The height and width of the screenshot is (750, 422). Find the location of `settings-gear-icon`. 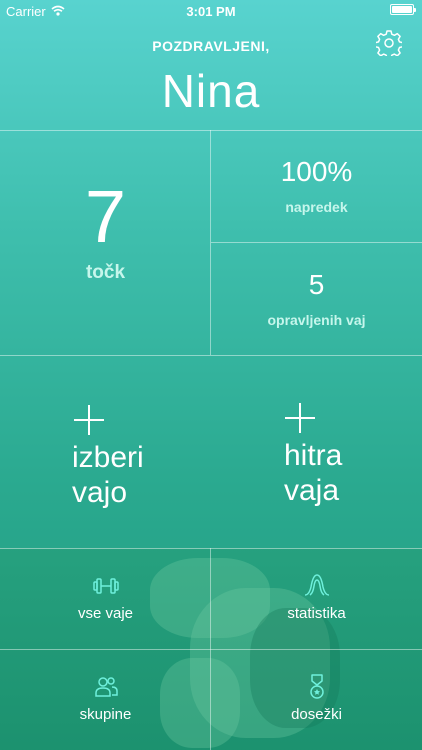

settings-gear-icon is located at coordinates (389, 45).